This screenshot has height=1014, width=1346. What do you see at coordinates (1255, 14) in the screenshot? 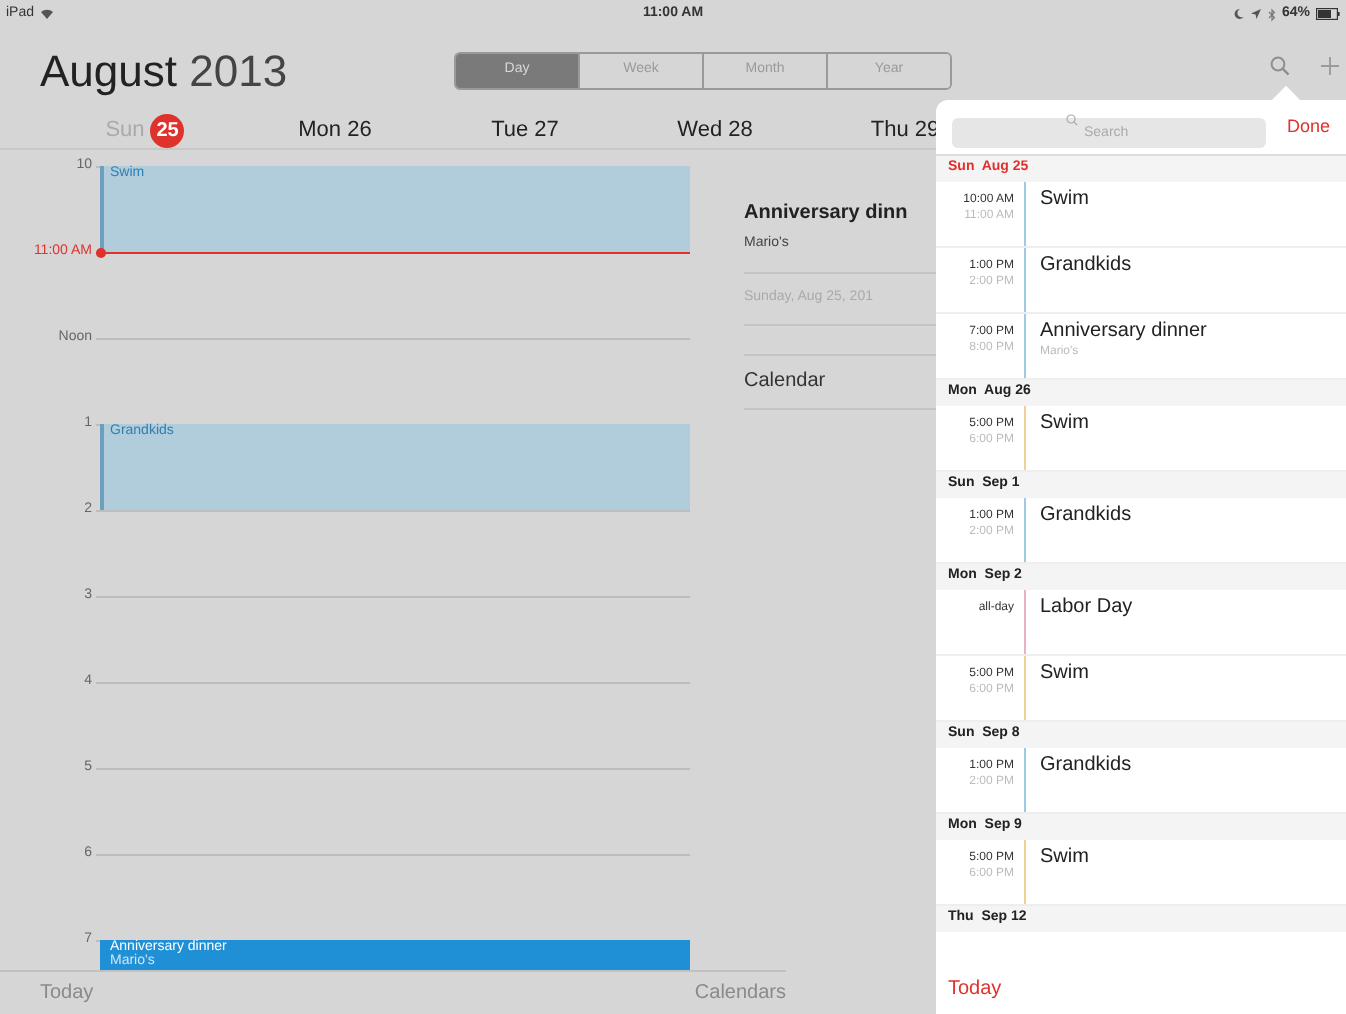
I see `location-arrow-icon` at bounding box center [1255, 14].